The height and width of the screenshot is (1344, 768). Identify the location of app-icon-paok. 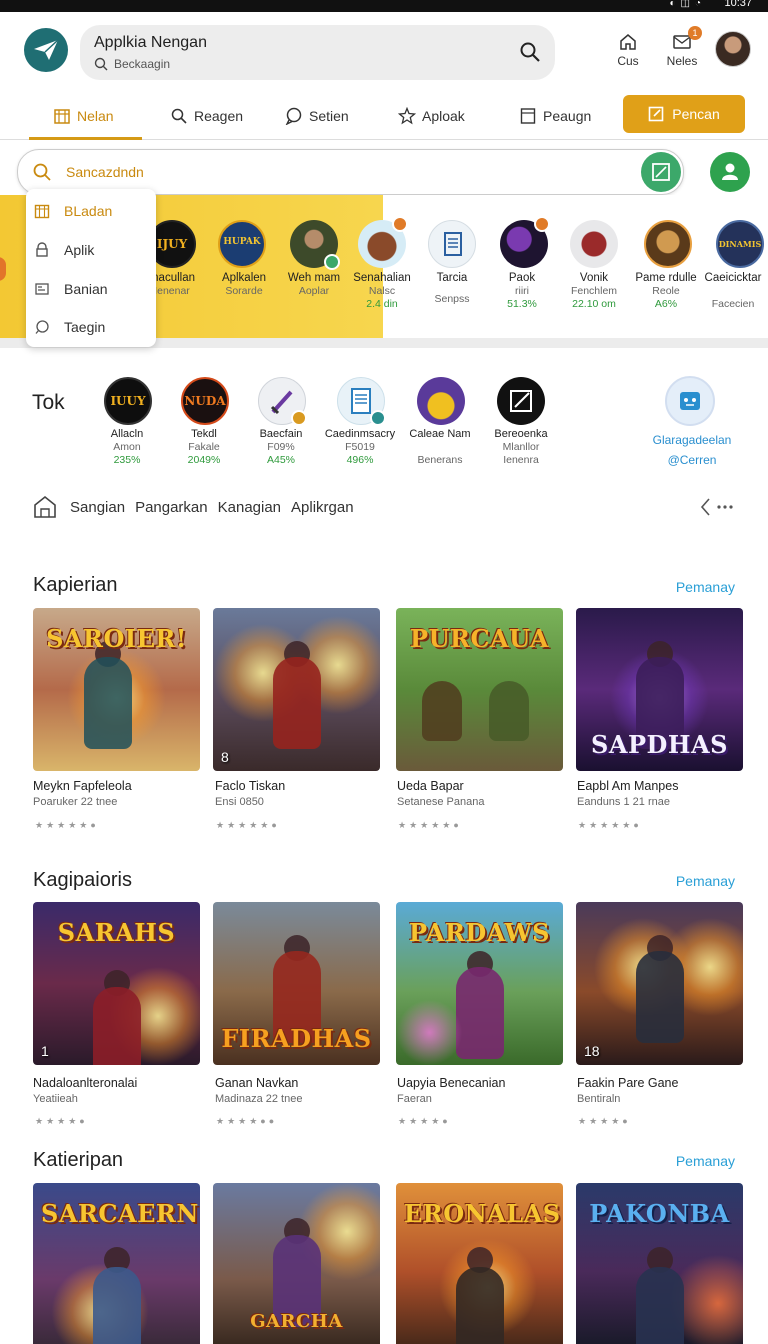
(525, 242).